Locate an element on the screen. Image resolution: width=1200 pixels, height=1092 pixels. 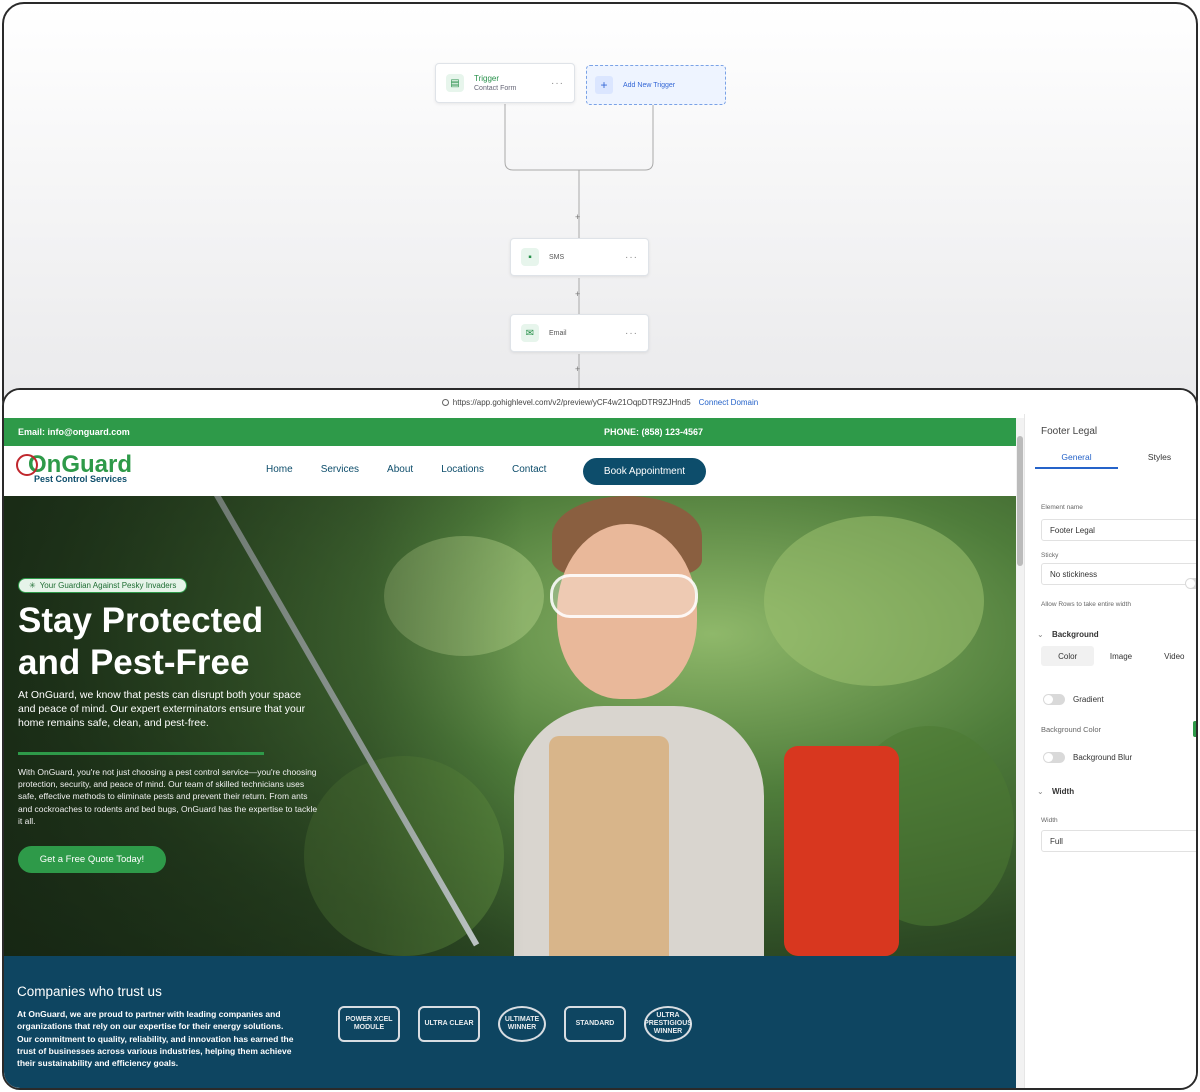
trigger-title: Trigger is located at coordinates (487, 78).